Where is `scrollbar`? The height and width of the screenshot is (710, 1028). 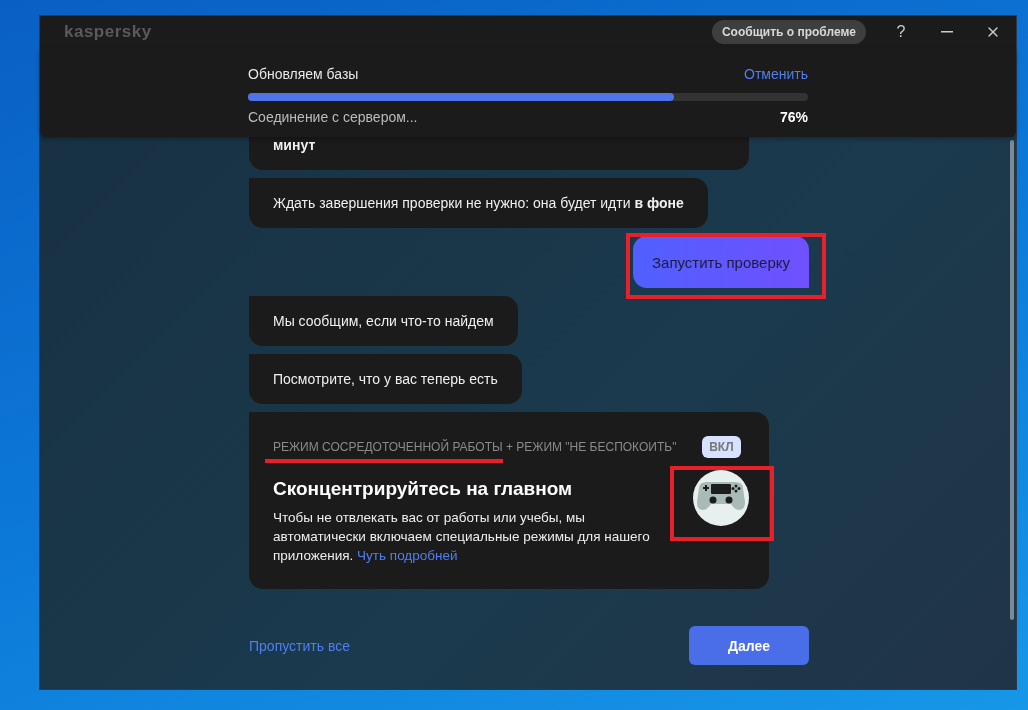
scrollbar is located at coordinates (1012, 380).